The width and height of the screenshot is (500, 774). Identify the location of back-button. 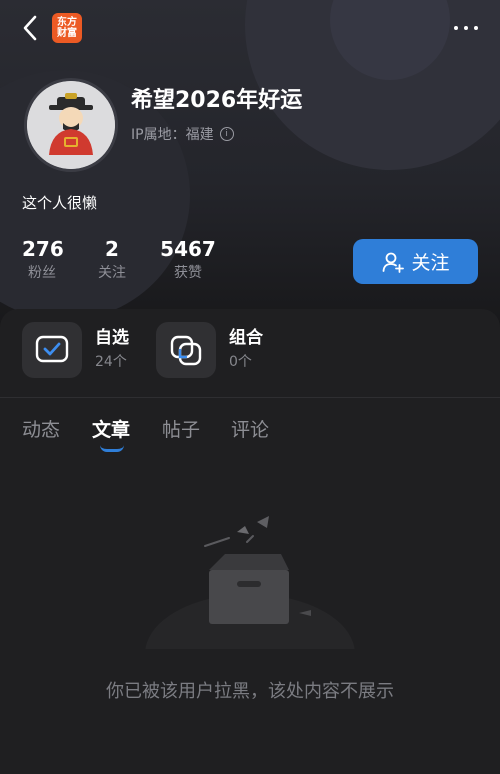
(30, 28).